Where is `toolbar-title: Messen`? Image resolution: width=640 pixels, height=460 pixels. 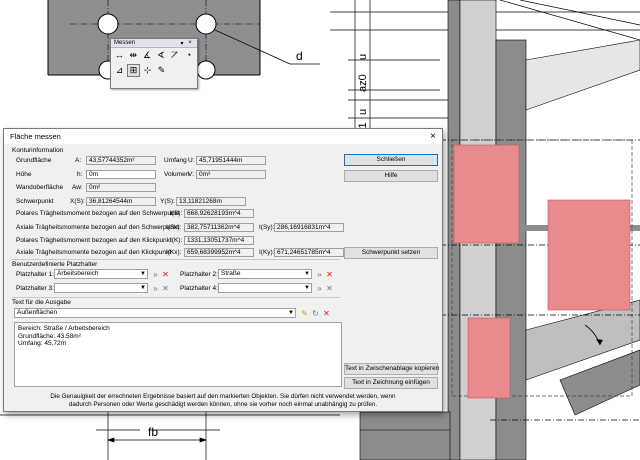 toolbar-title: Messen is located at coordinates (125, 43).